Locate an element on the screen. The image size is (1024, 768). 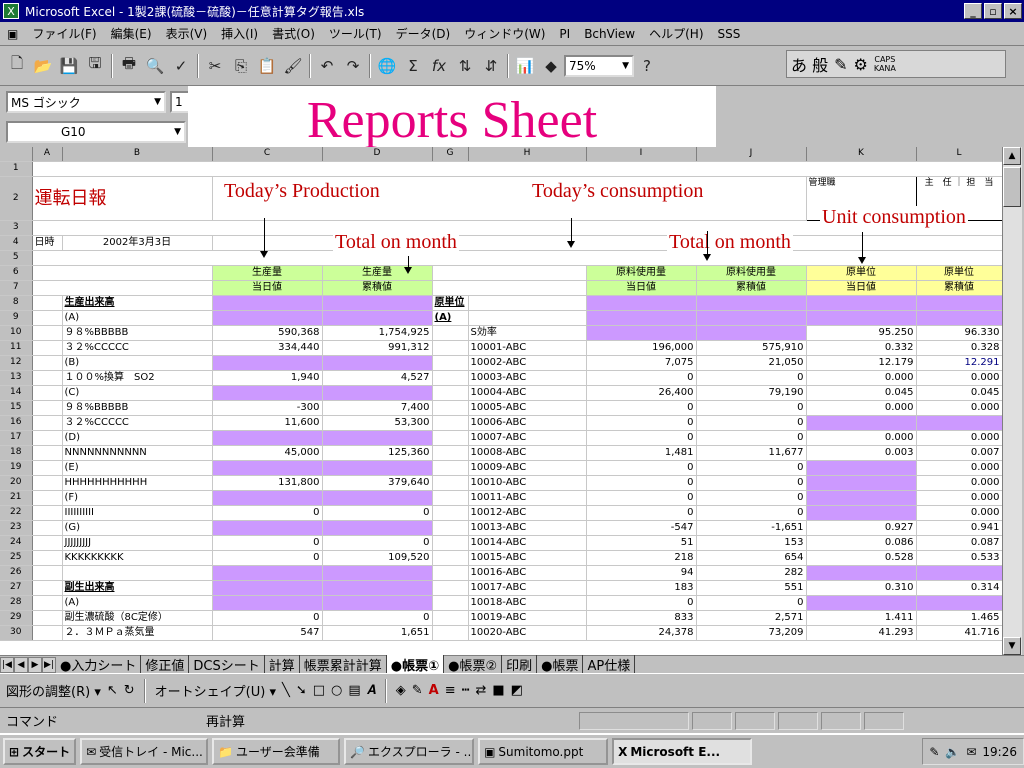
select-pointer-icon: ↖ is located at coordinates (112, 690).